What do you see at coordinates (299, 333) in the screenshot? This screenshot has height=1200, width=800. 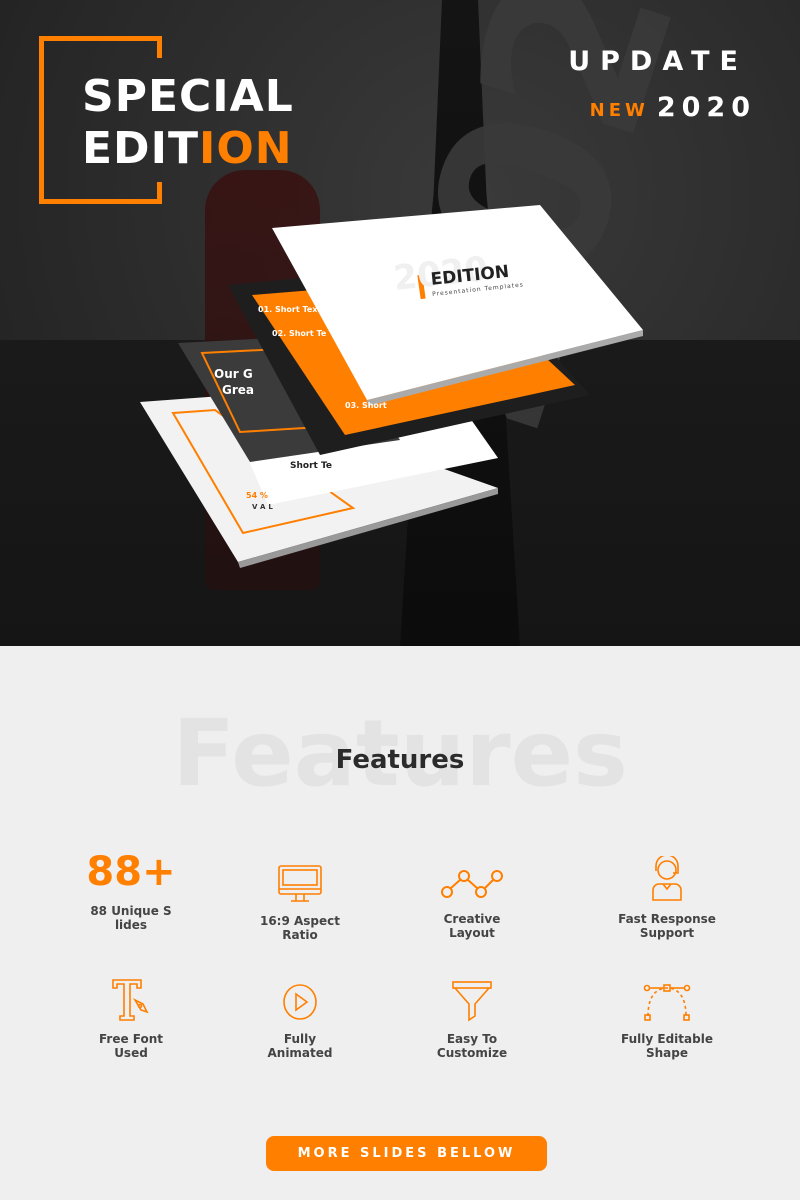 I see `slide-item: 02. Short Te` at bounding box center [299, 333].